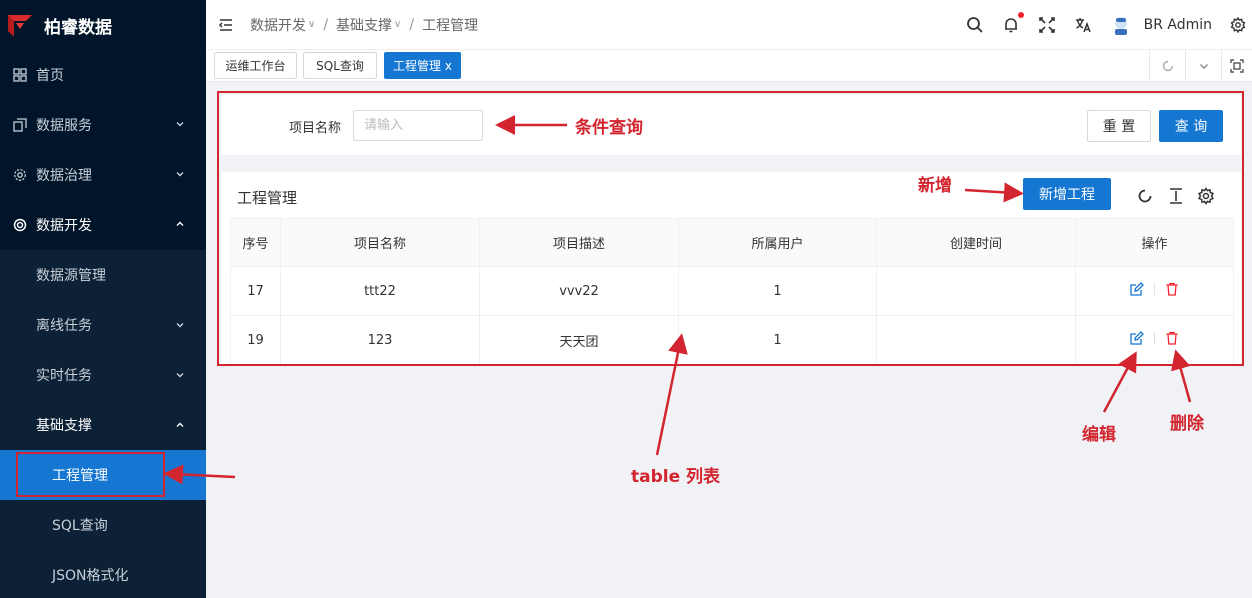 The image size is (1252, 598). Describe the element at coordinates (1013, 23) in the screenshot. I see `bell-icon` at that location.